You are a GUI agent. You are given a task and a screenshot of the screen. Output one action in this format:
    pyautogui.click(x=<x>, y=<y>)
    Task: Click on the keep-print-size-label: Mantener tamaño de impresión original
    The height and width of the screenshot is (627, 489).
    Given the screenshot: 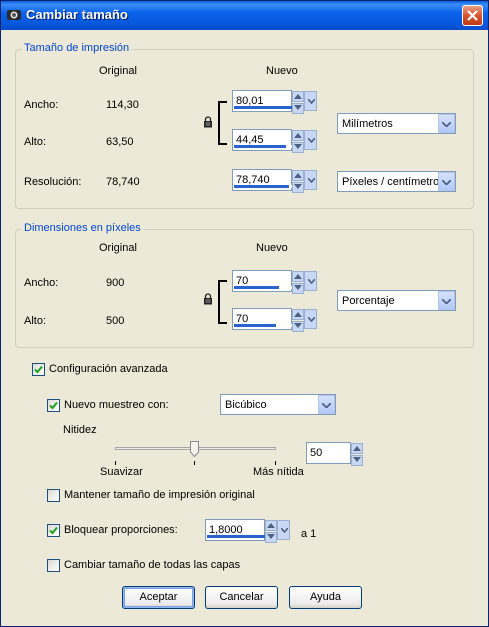 What is the action you would take?
    pyautogui.click(x=159, y=495)
    